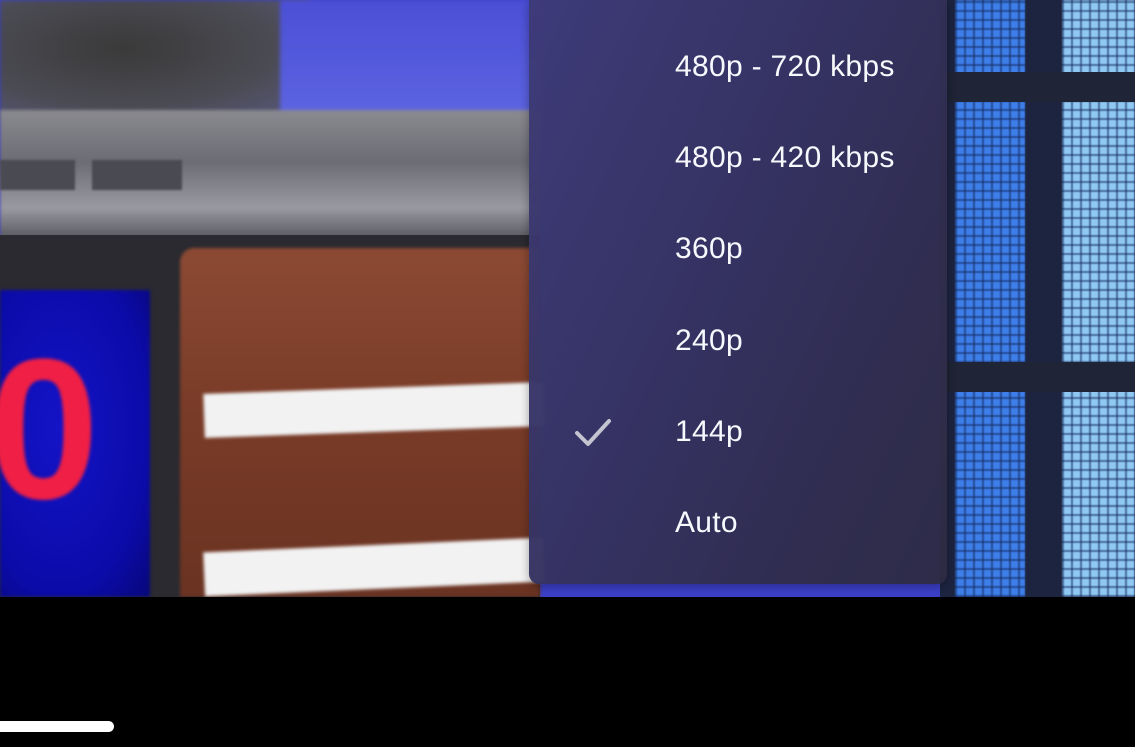 The height and width of the screenshot is (747, 1135). I want to click on quality-option-auto: Auto, so click(738, 522).